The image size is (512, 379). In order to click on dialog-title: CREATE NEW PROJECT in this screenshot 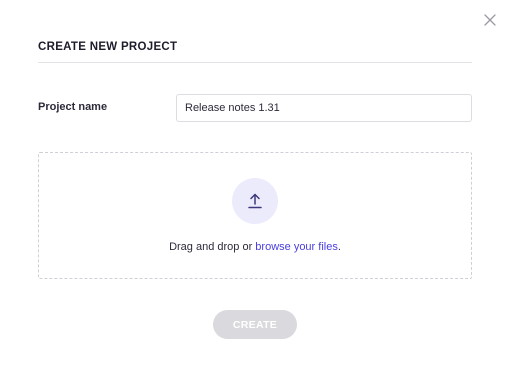, I will do `click(108, 47)`.